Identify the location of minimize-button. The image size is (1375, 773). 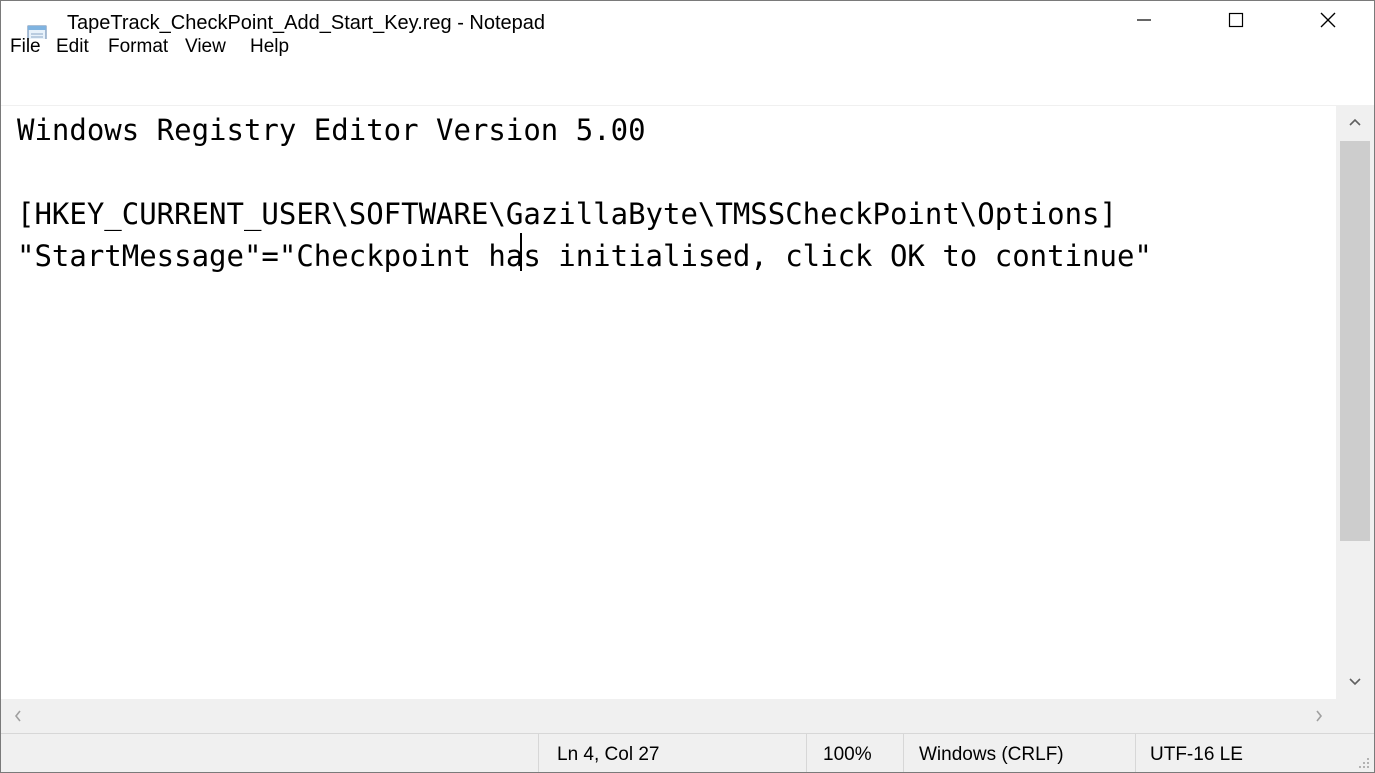
(1144, 20).